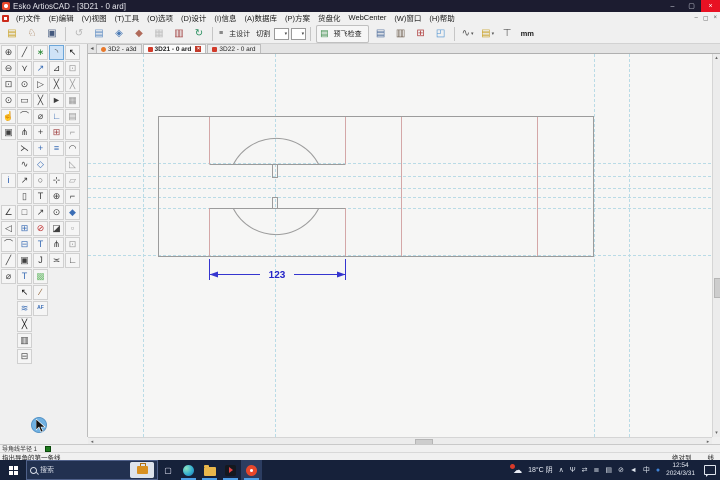  What do you see at coordinates (92, 48) in the screenshot?
I see `tab-scroll-left: ◂` at bounding box center [92, 48].